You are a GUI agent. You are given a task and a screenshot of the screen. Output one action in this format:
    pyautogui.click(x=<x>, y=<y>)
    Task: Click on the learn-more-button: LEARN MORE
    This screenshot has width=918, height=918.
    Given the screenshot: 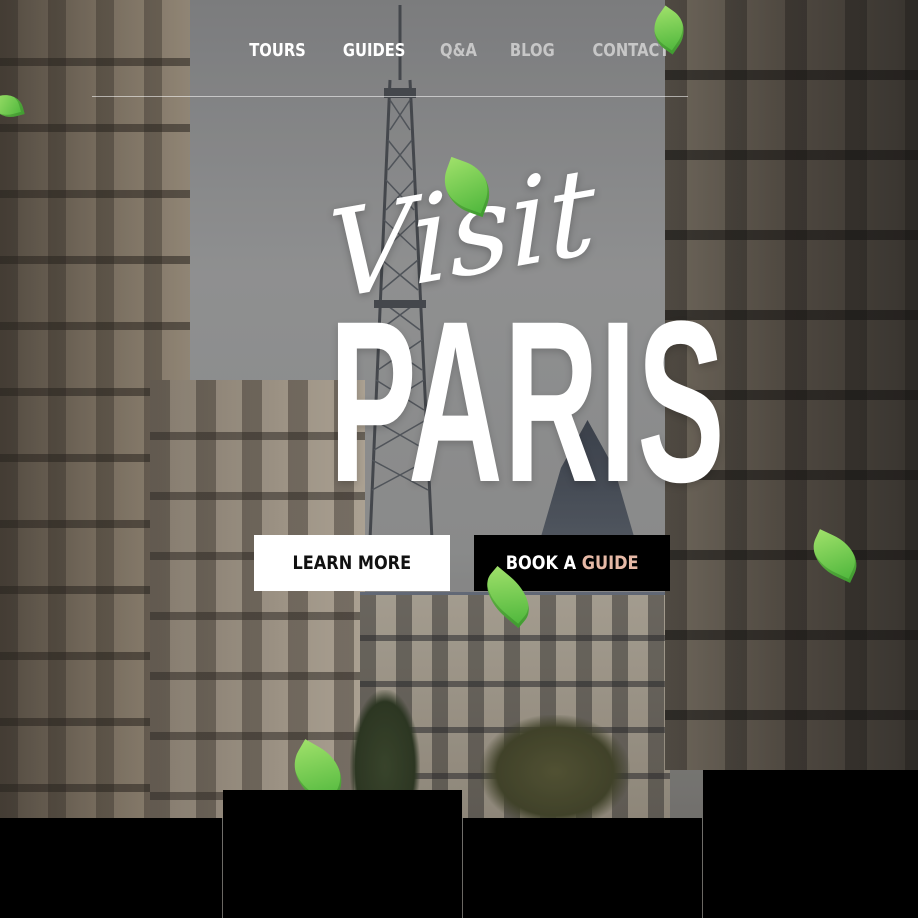 What is the action you would take?
    pyautogui.click(x=352, y=563)
    